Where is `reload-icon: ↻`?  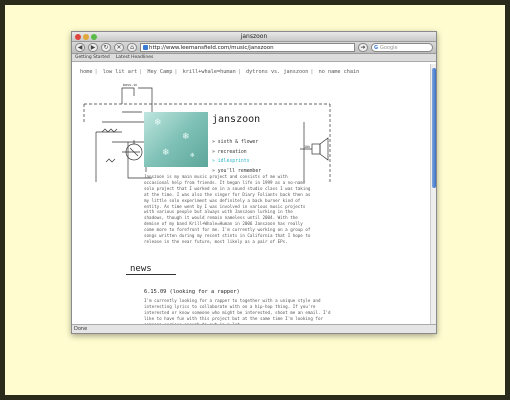 reload-icon: ↻ is located at coordinates (106, 47).